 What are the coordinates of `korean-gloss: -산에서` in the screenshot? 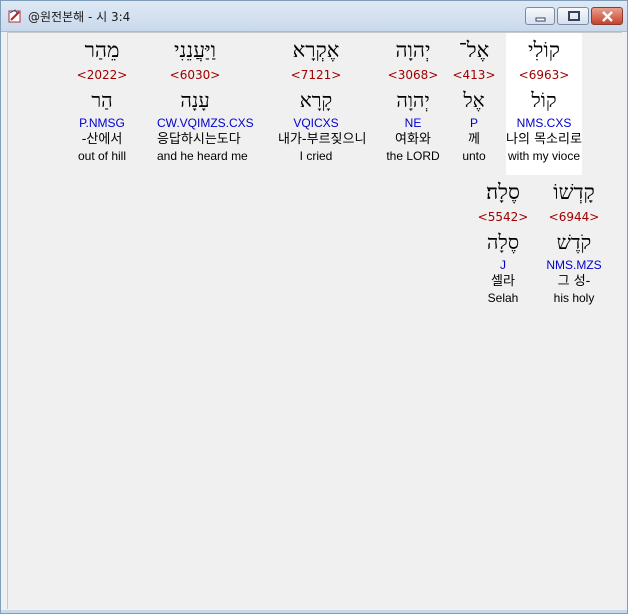 It's located at (102, 139).